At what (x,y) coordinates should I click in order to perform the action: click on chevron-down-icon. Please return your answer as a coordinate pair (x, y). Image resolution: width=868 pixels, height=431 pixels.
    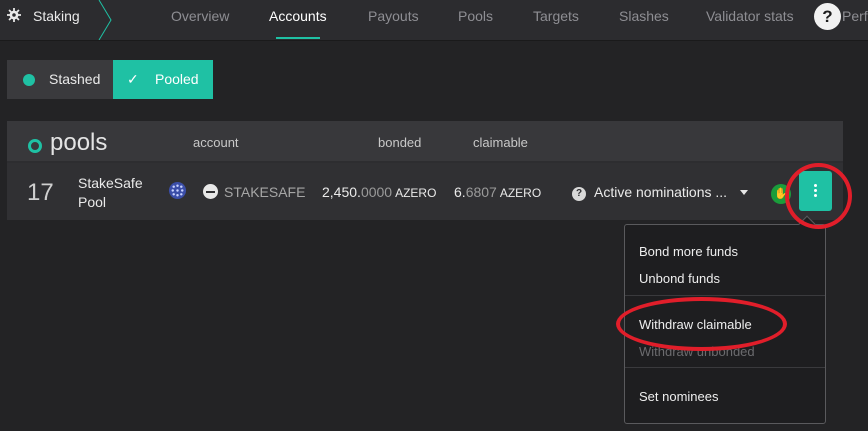
    Looking at the image, I should click on (744, 192).